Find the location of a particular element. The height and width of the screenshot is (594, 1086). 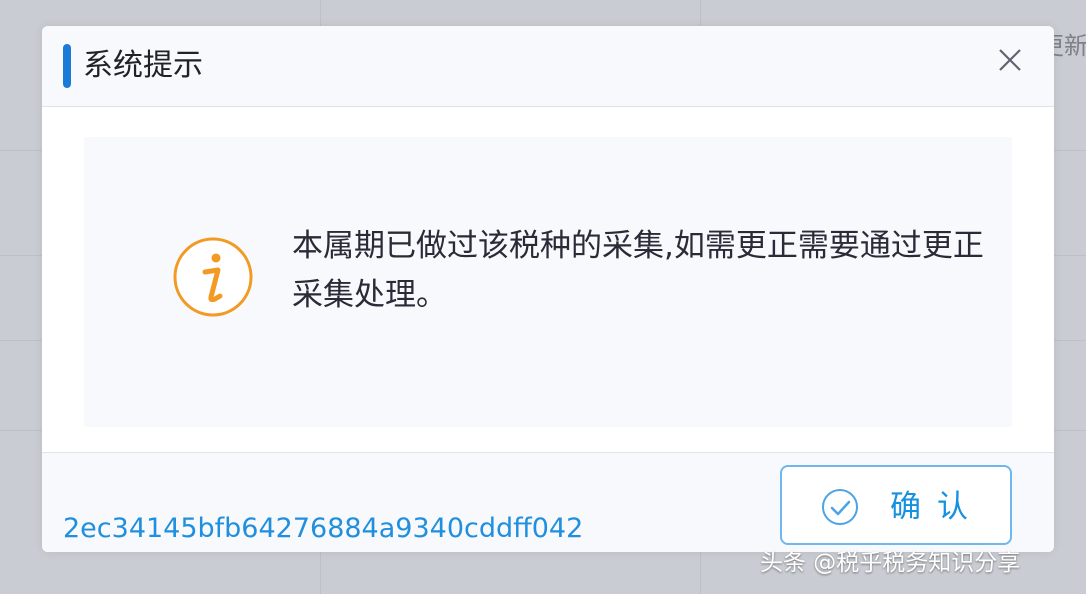

check-circle-icon is located at coordinates (840, 507).